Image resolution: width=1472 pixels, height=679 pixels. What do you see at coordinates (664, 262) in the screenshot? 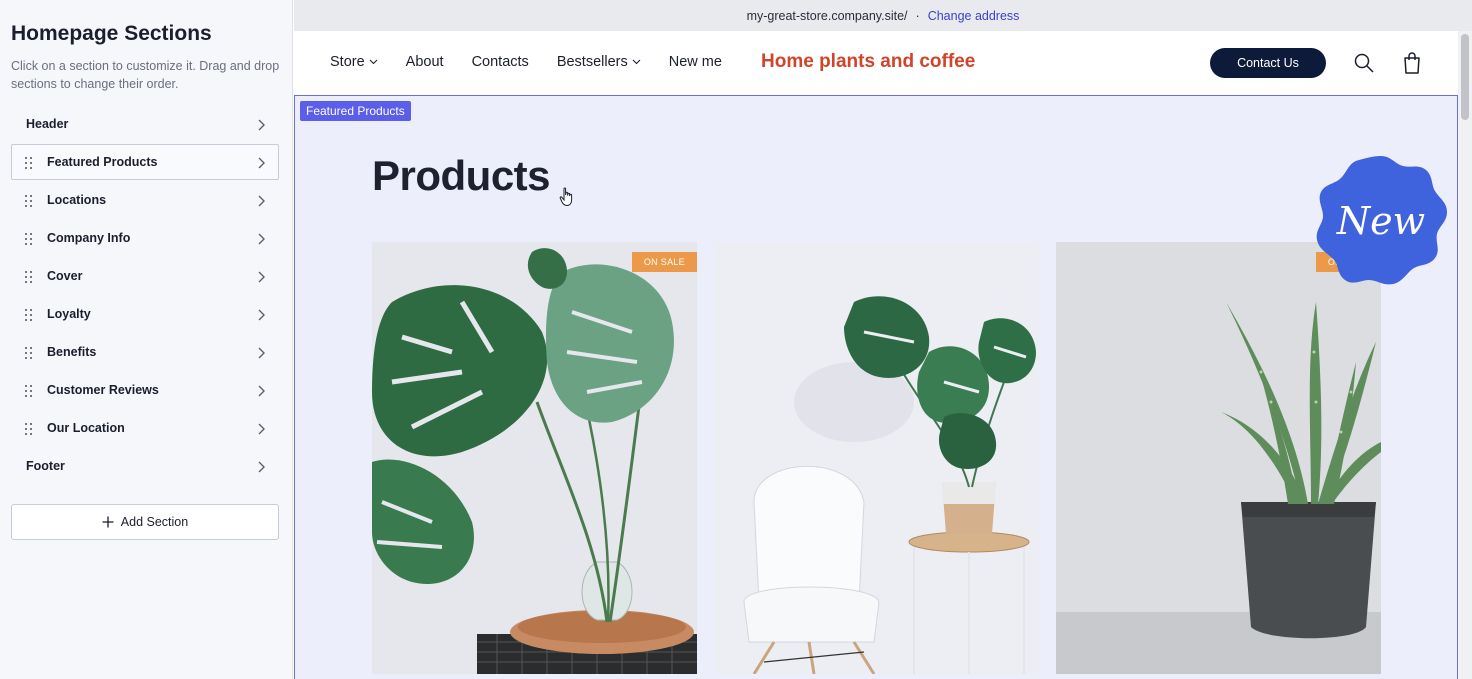
I see `sale-badge: ON SALE` at bounding box center [664, 262].